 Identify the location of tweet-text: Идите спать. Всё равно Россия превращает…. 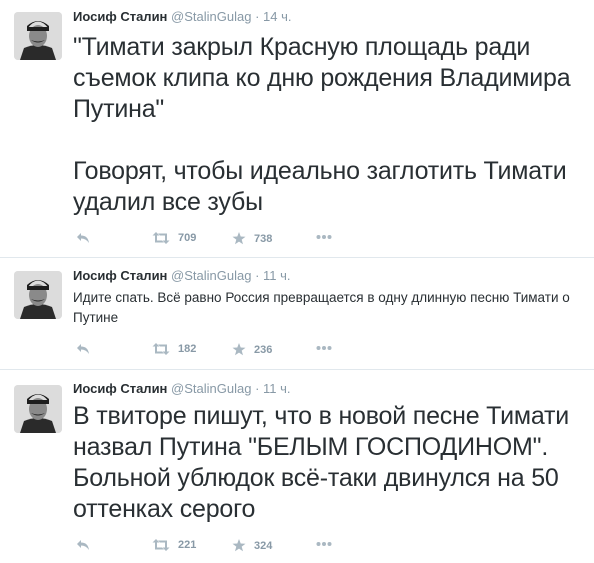
(321, 307).